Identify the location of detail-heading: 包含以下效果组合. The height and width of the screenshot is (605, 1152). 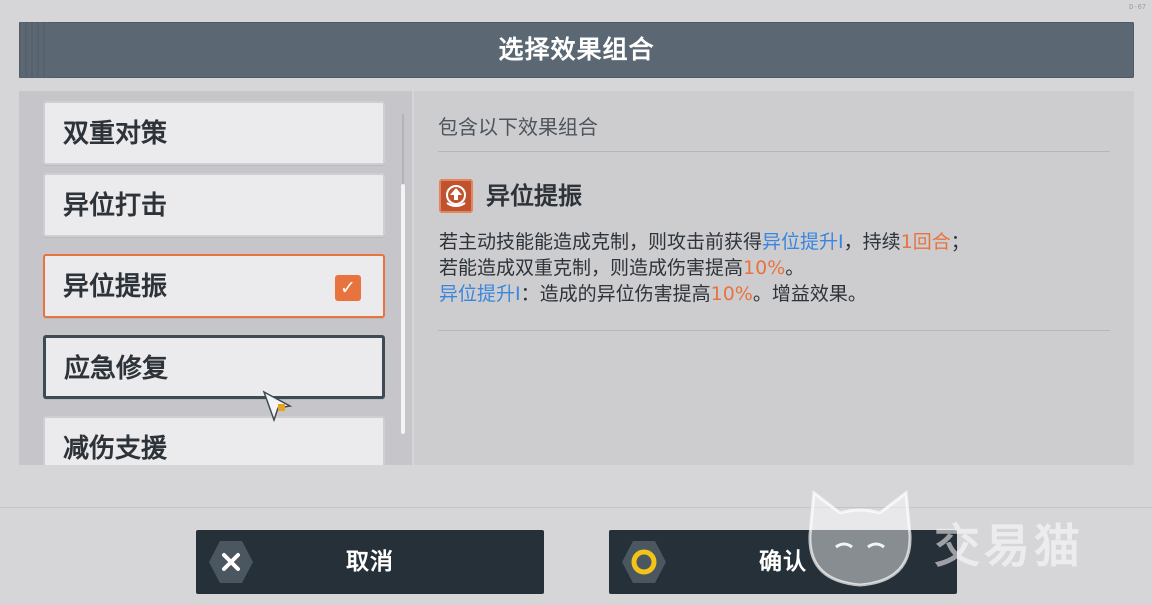
(518, 127).